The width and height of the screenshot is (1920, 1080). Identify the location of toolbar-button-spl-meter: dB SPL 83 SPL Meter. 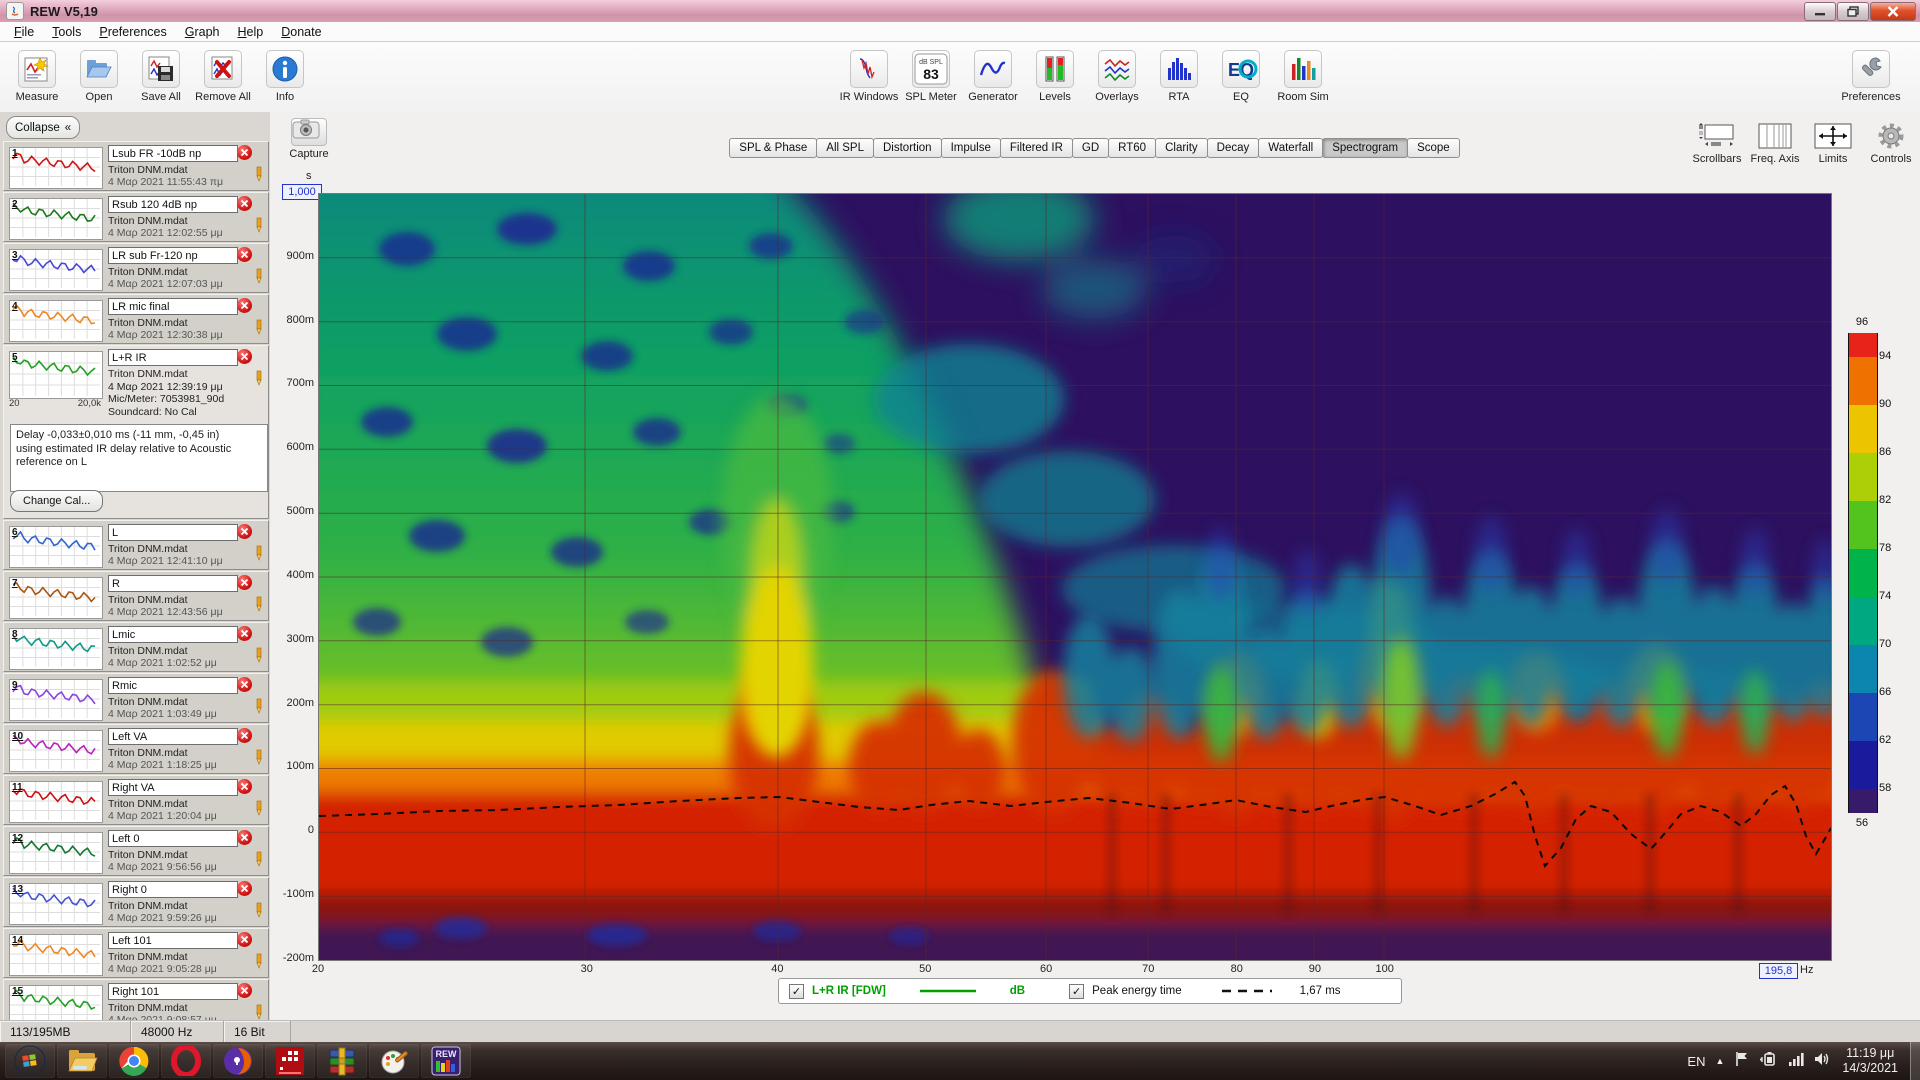
(931, 74).